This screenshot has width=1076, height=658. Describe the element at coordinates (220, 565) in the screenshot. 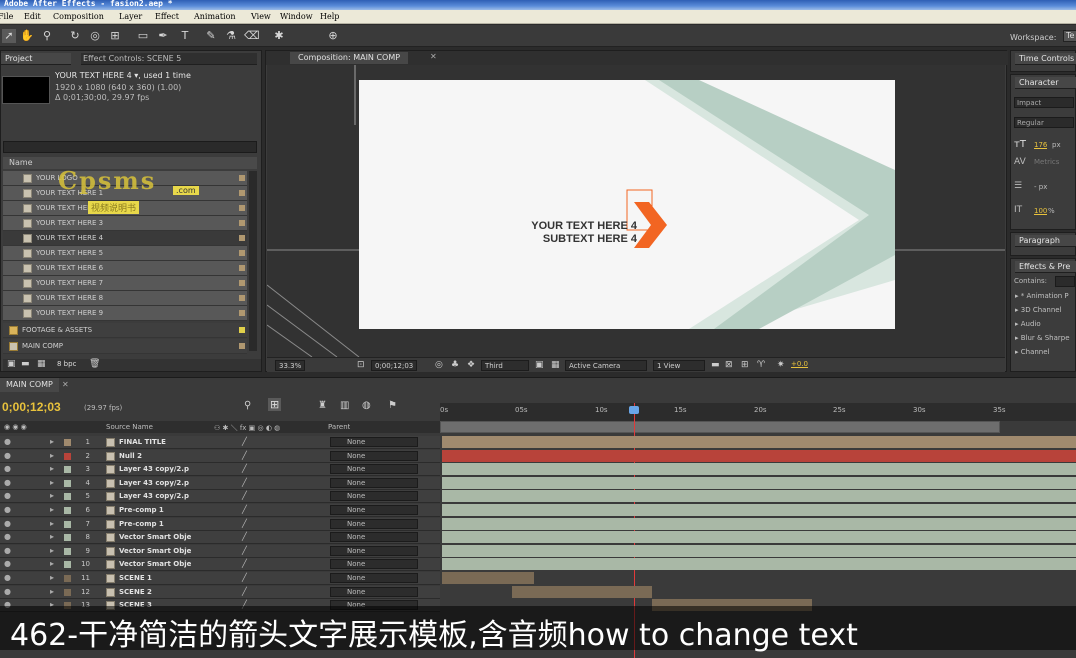

I see `timeline-layer-row: ● ▸ 10 Vector Smart Obje ╱ None` at that location.